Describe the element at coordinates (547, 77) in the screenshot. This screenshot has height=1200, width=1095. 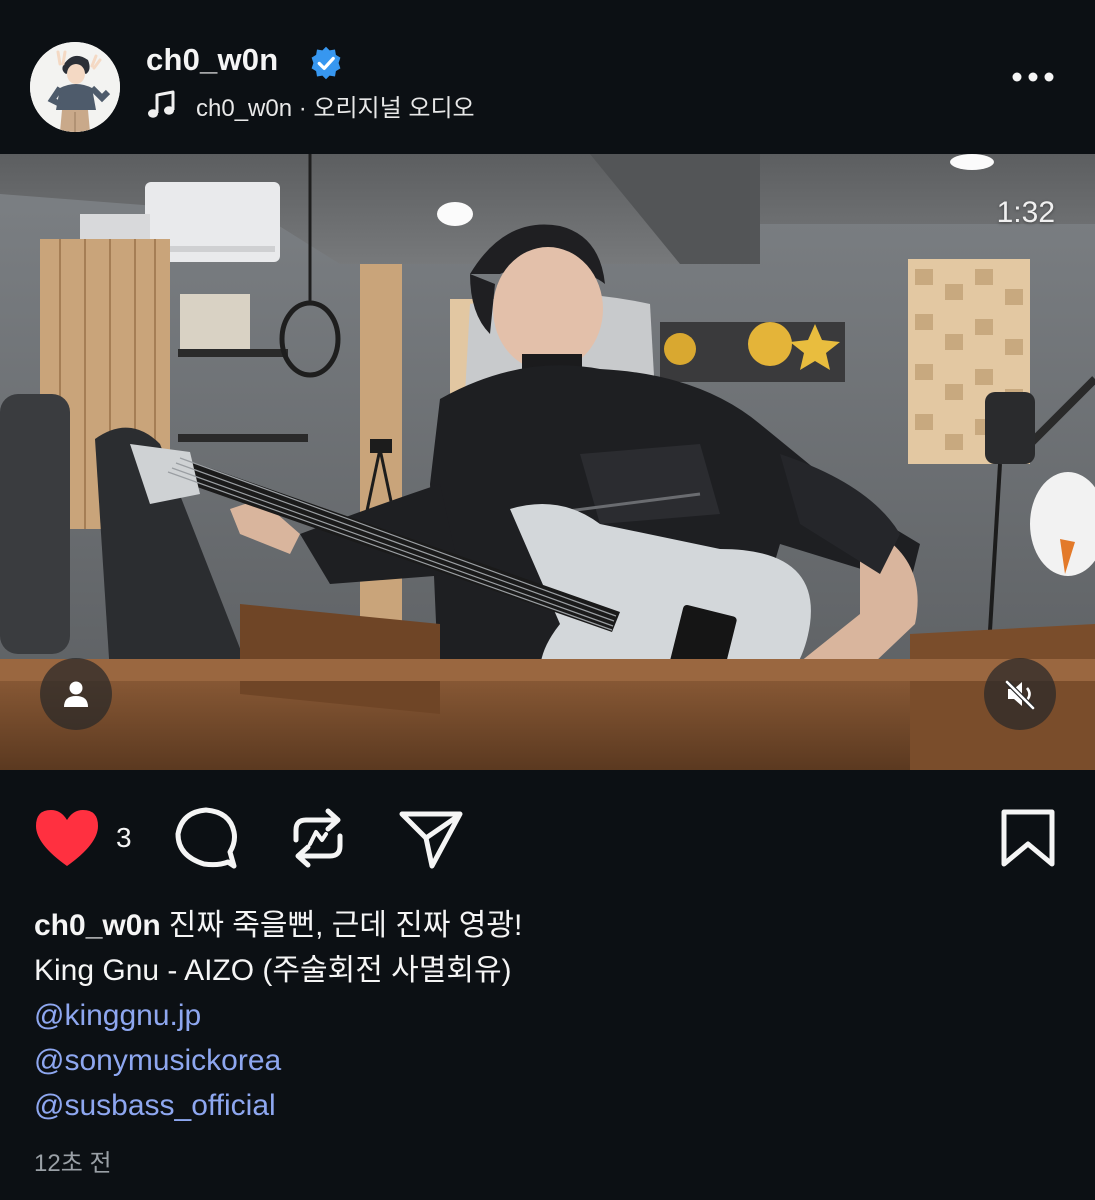
I see `post-header: ch0_w0n ch0_w0n · 오리지널 오디오` at that location.